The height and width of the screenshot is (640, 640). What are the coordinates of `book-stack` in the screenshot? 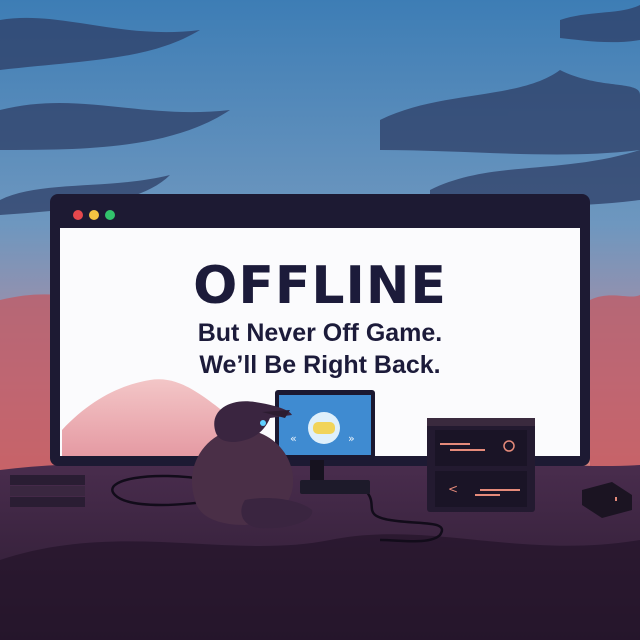 It's located at (47, 491).